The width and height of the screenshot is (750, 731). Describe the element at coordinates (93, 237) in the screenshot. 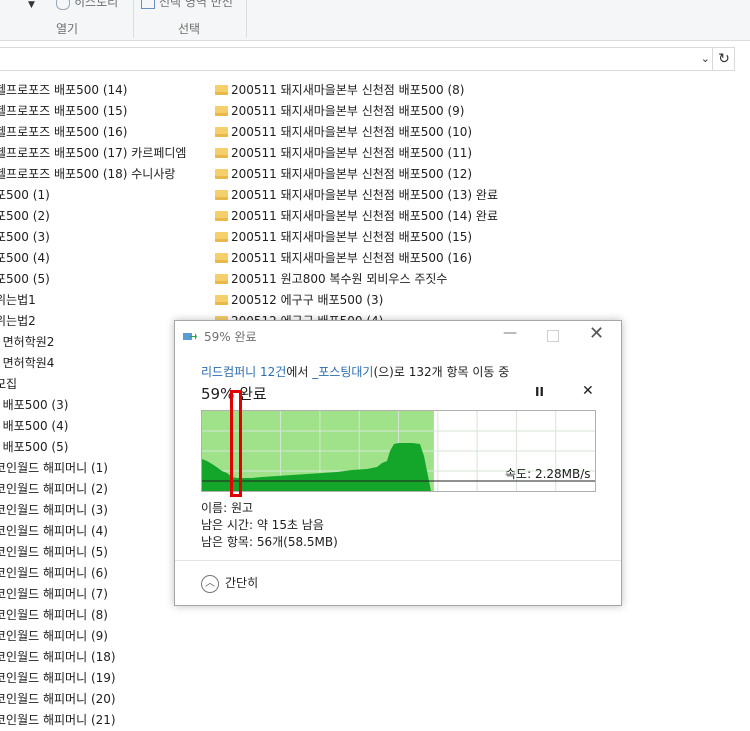

I see `list-item: 포500 (3)` at that location.